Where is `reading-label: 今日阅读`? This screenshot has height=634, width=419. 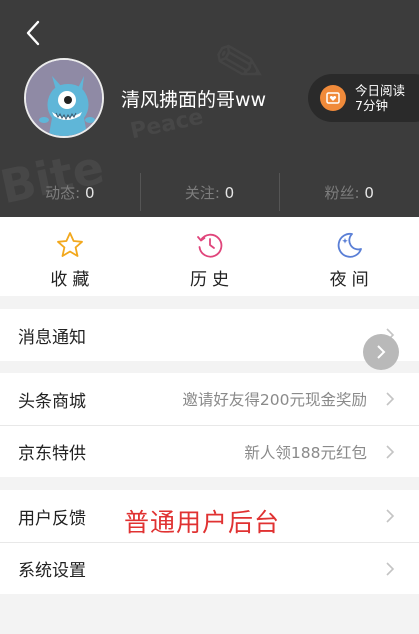
reading-label: 今日阅读 is located at coordinates (380, 90).